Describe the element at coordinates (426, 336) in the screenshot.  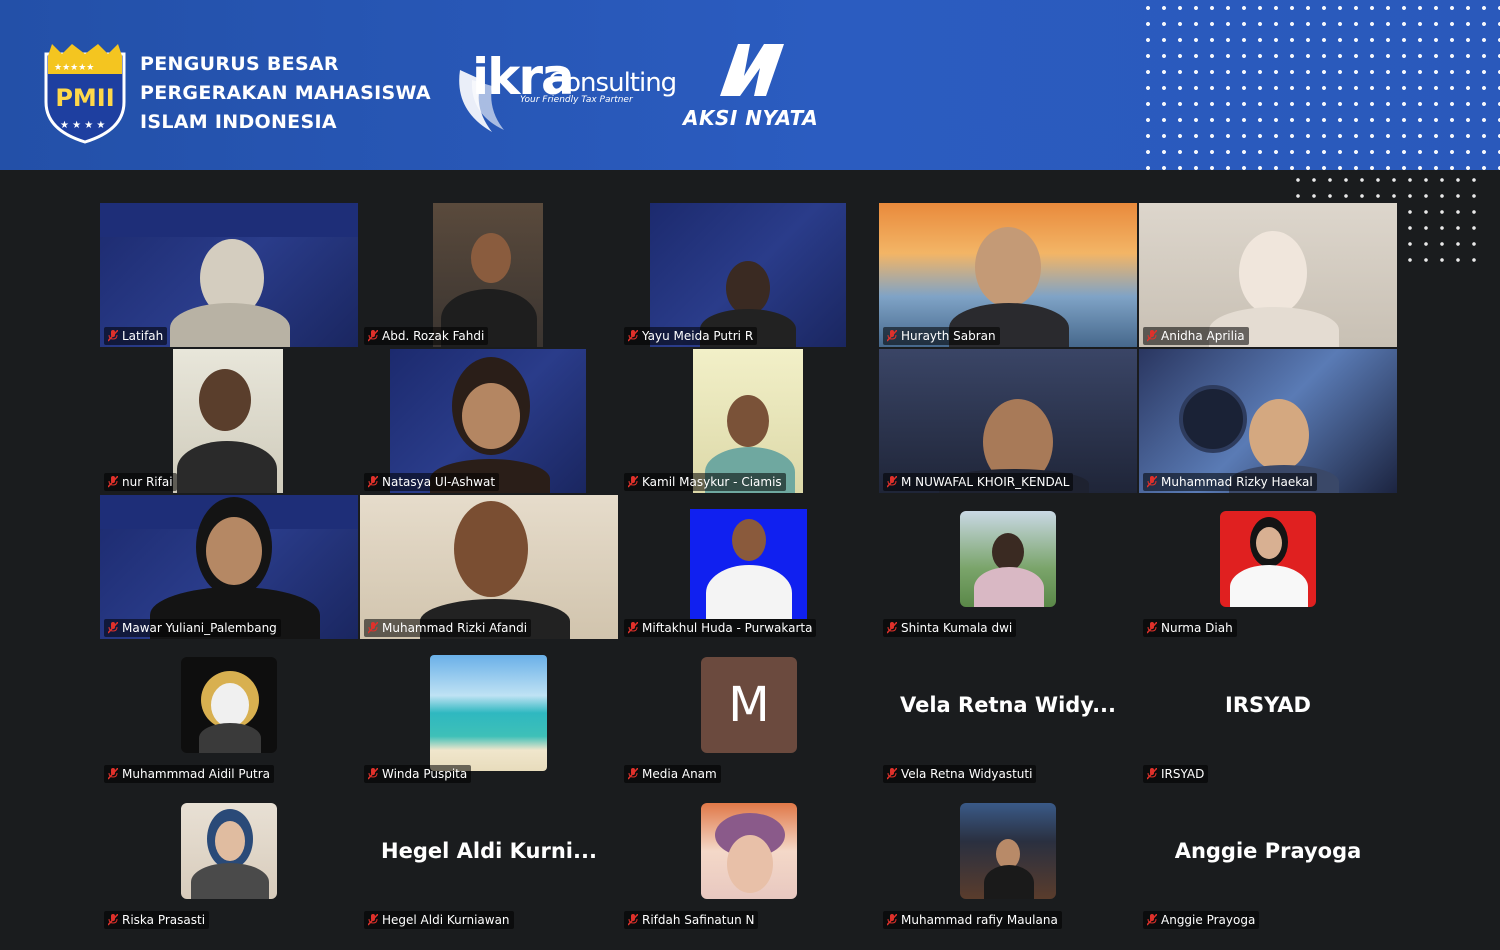
I see `participant-name: Abd. Rozak Fahdi` at that location.